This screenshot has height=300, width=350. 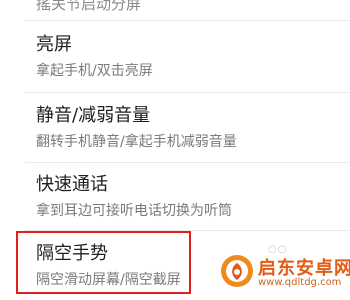 What do you see at coordinates (237, 271) in the screenshot?
I see `watermark-logo-icon` at bounding box center [237, 271].